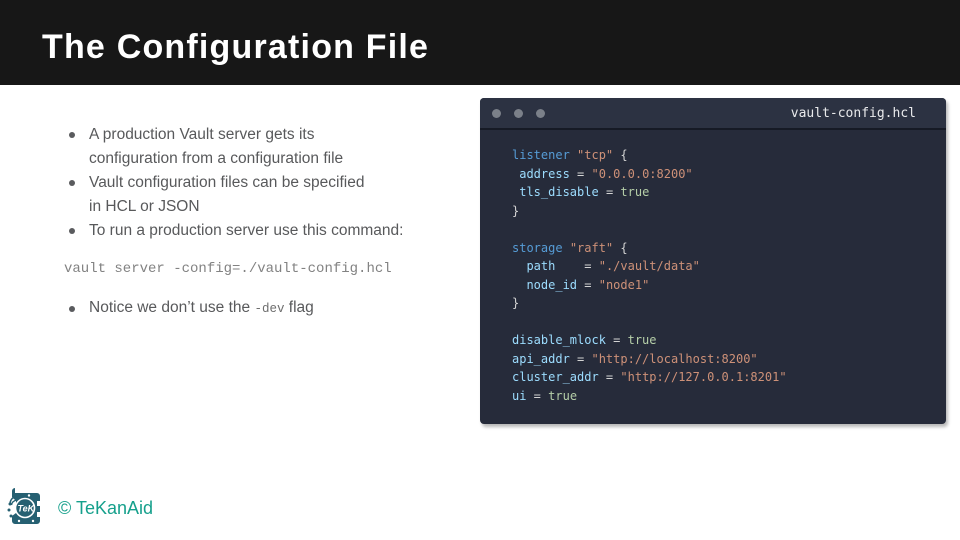  Describe the element at coordinates (713, 114) in the screenshot. I see `window-title-bar: vault-config.hcl` at that location.